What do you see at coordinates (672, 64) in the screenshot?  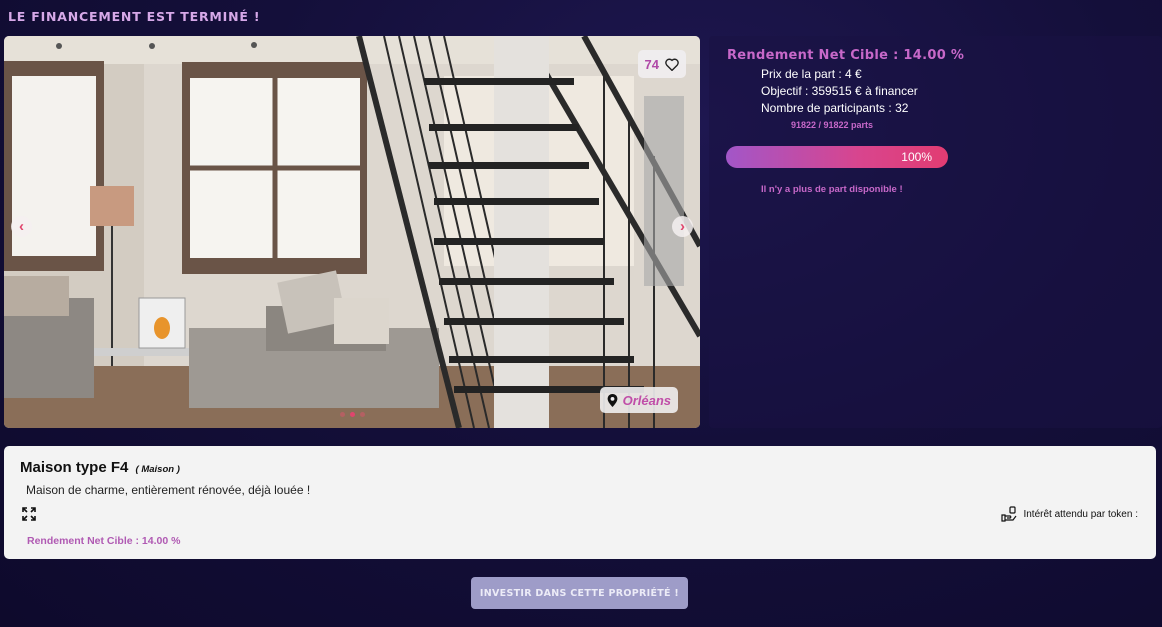 I see `heart-icon` at bounding box center [672, 64].